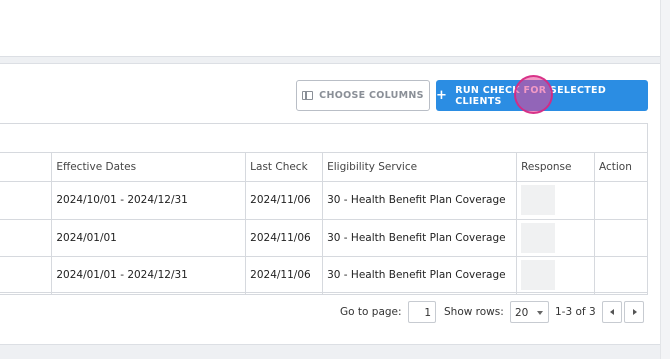 This screenshot has height=359, width=670. What do you see at coordinates (420, 167) in the screenshot?
I see `column-header-eligibility-service: Eligibility Service` at bounding box center [420, 167].